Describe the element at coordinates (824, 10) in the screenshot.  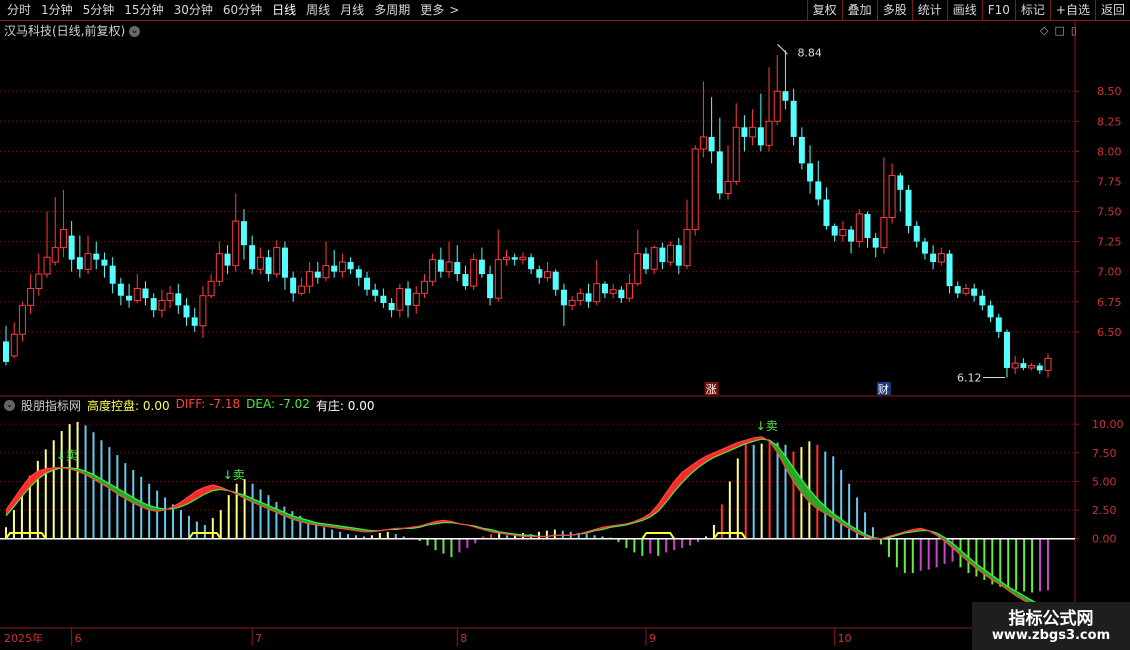
I see `toolbar-button-0: 复权` at that location.